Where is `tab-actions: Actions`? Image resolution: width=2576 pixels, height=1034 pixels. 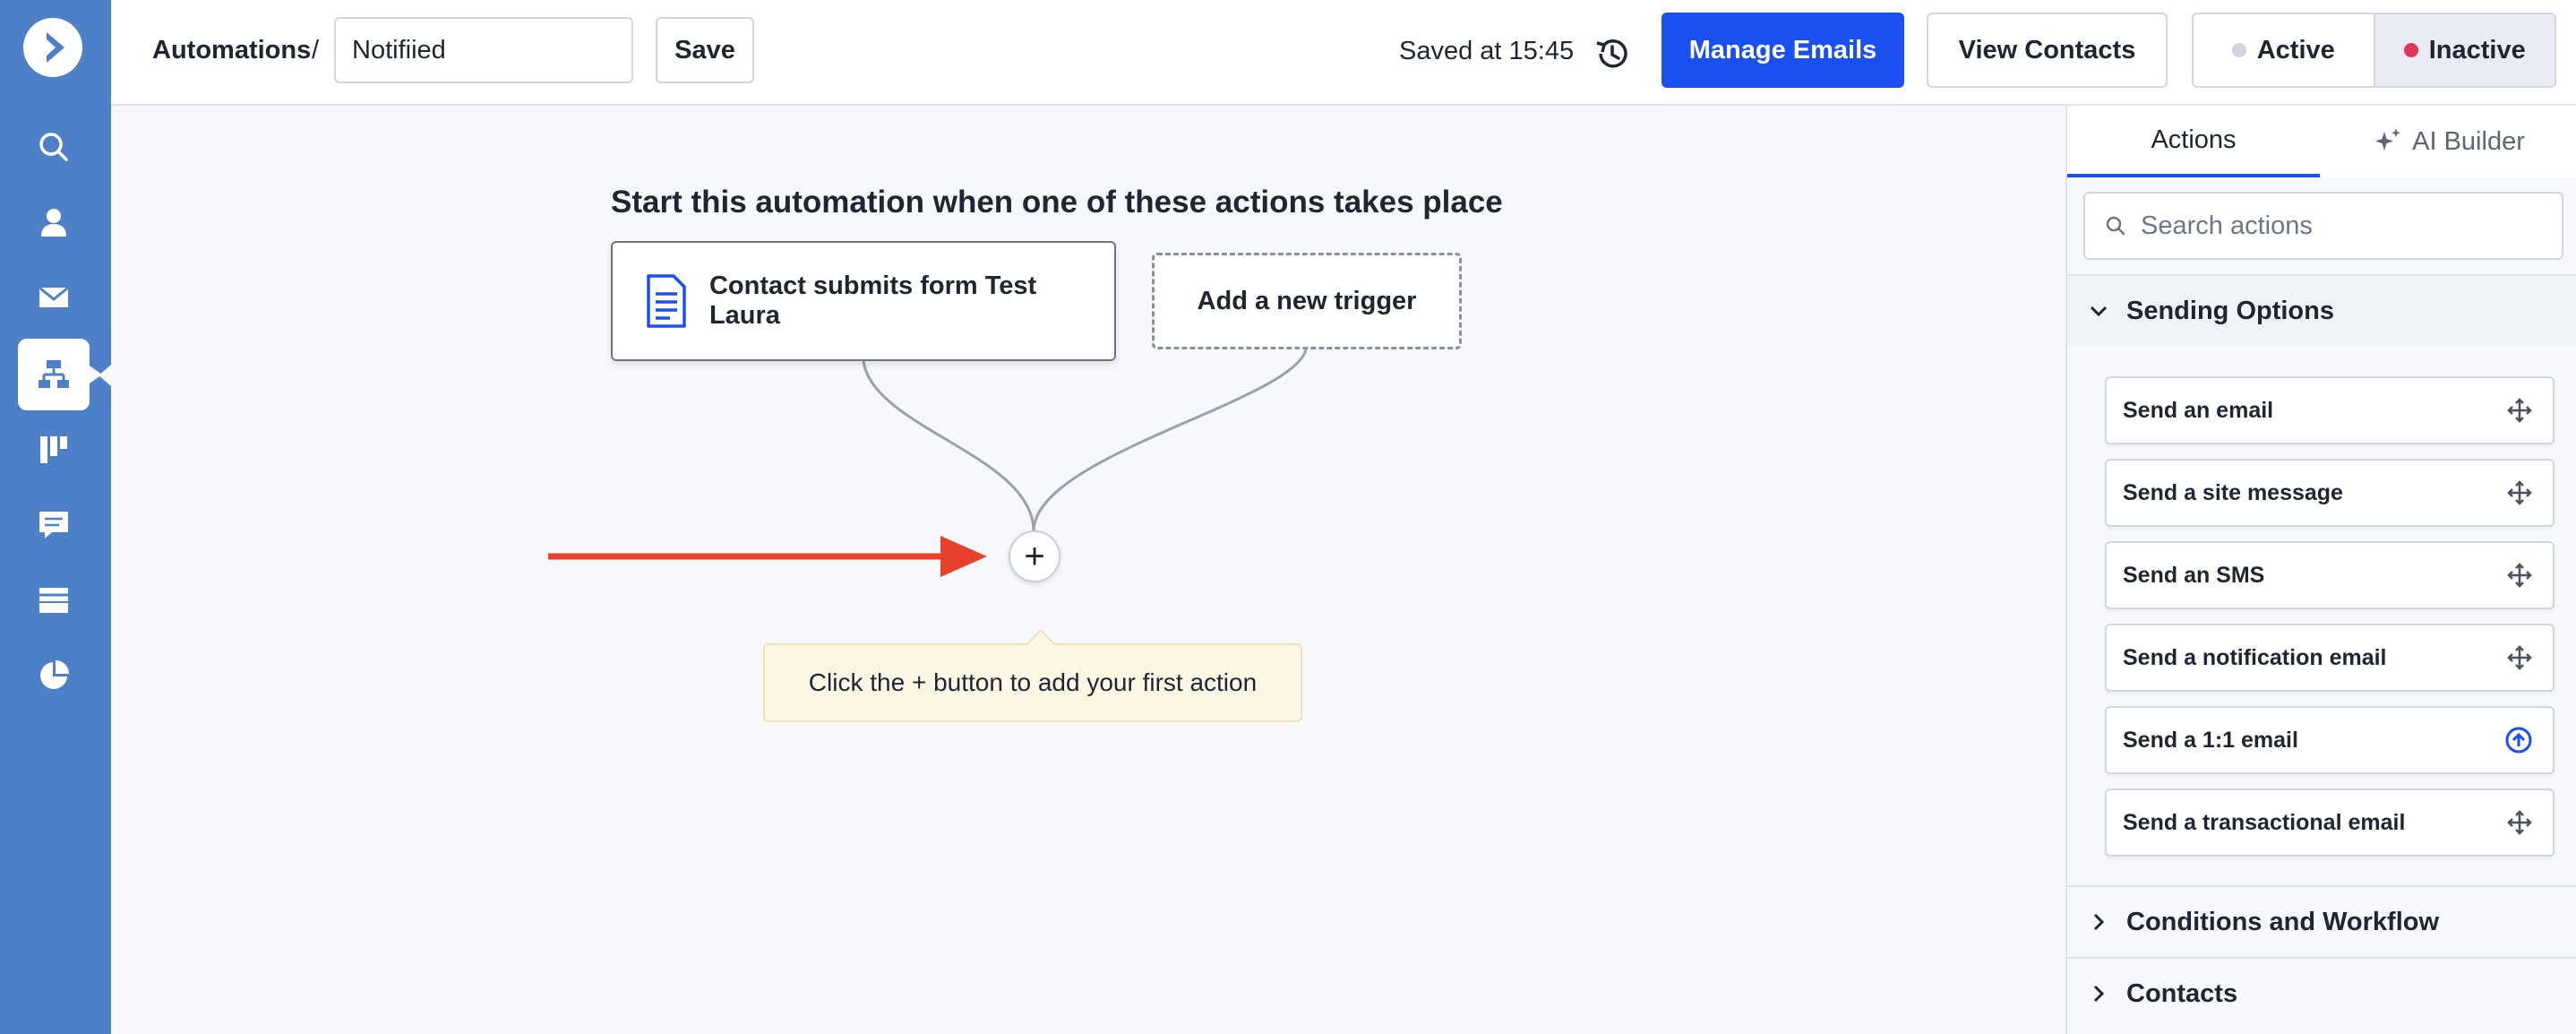 tab-actions: Actions is located at coordinates (2193, 141).